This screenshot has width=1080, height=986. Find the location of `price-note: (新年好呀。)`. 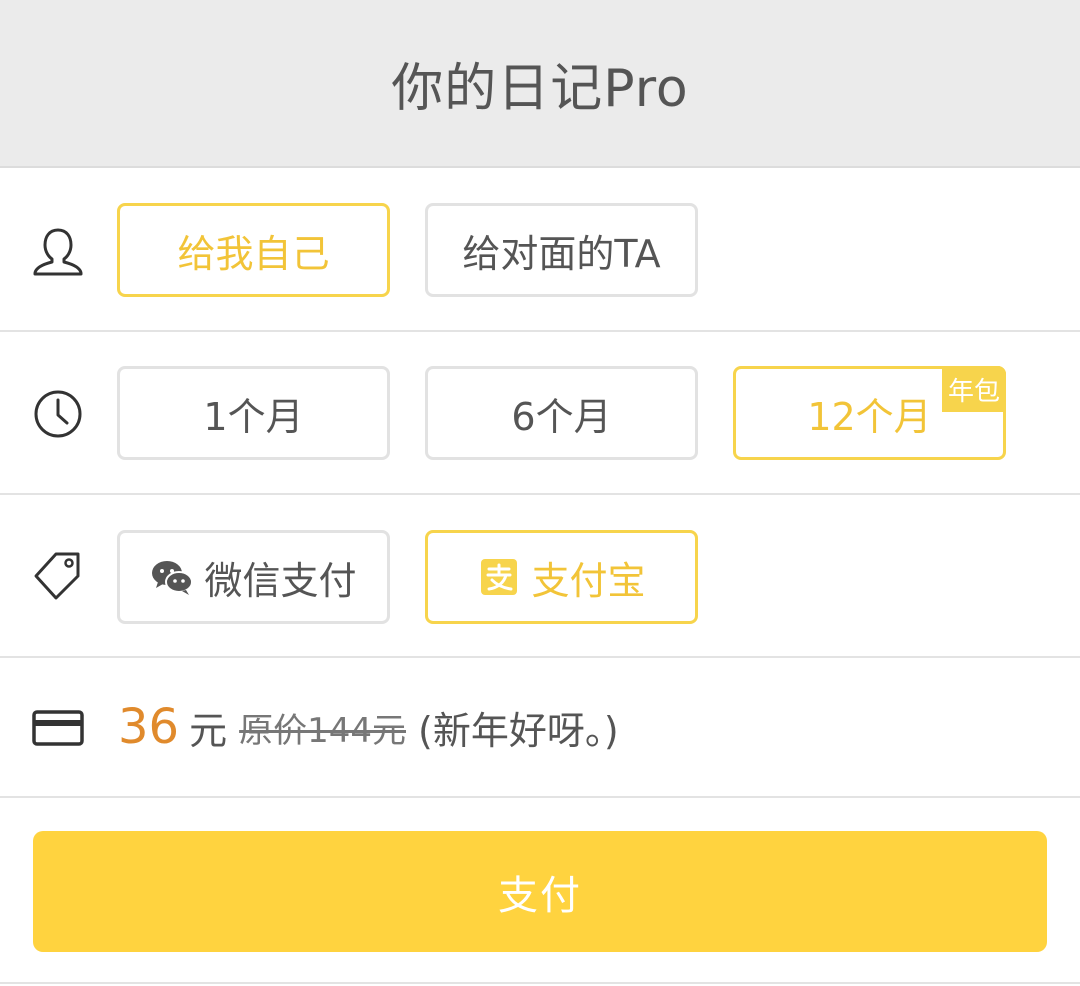

price-note: (新年好呀。) is located at coordinates (518, 730).